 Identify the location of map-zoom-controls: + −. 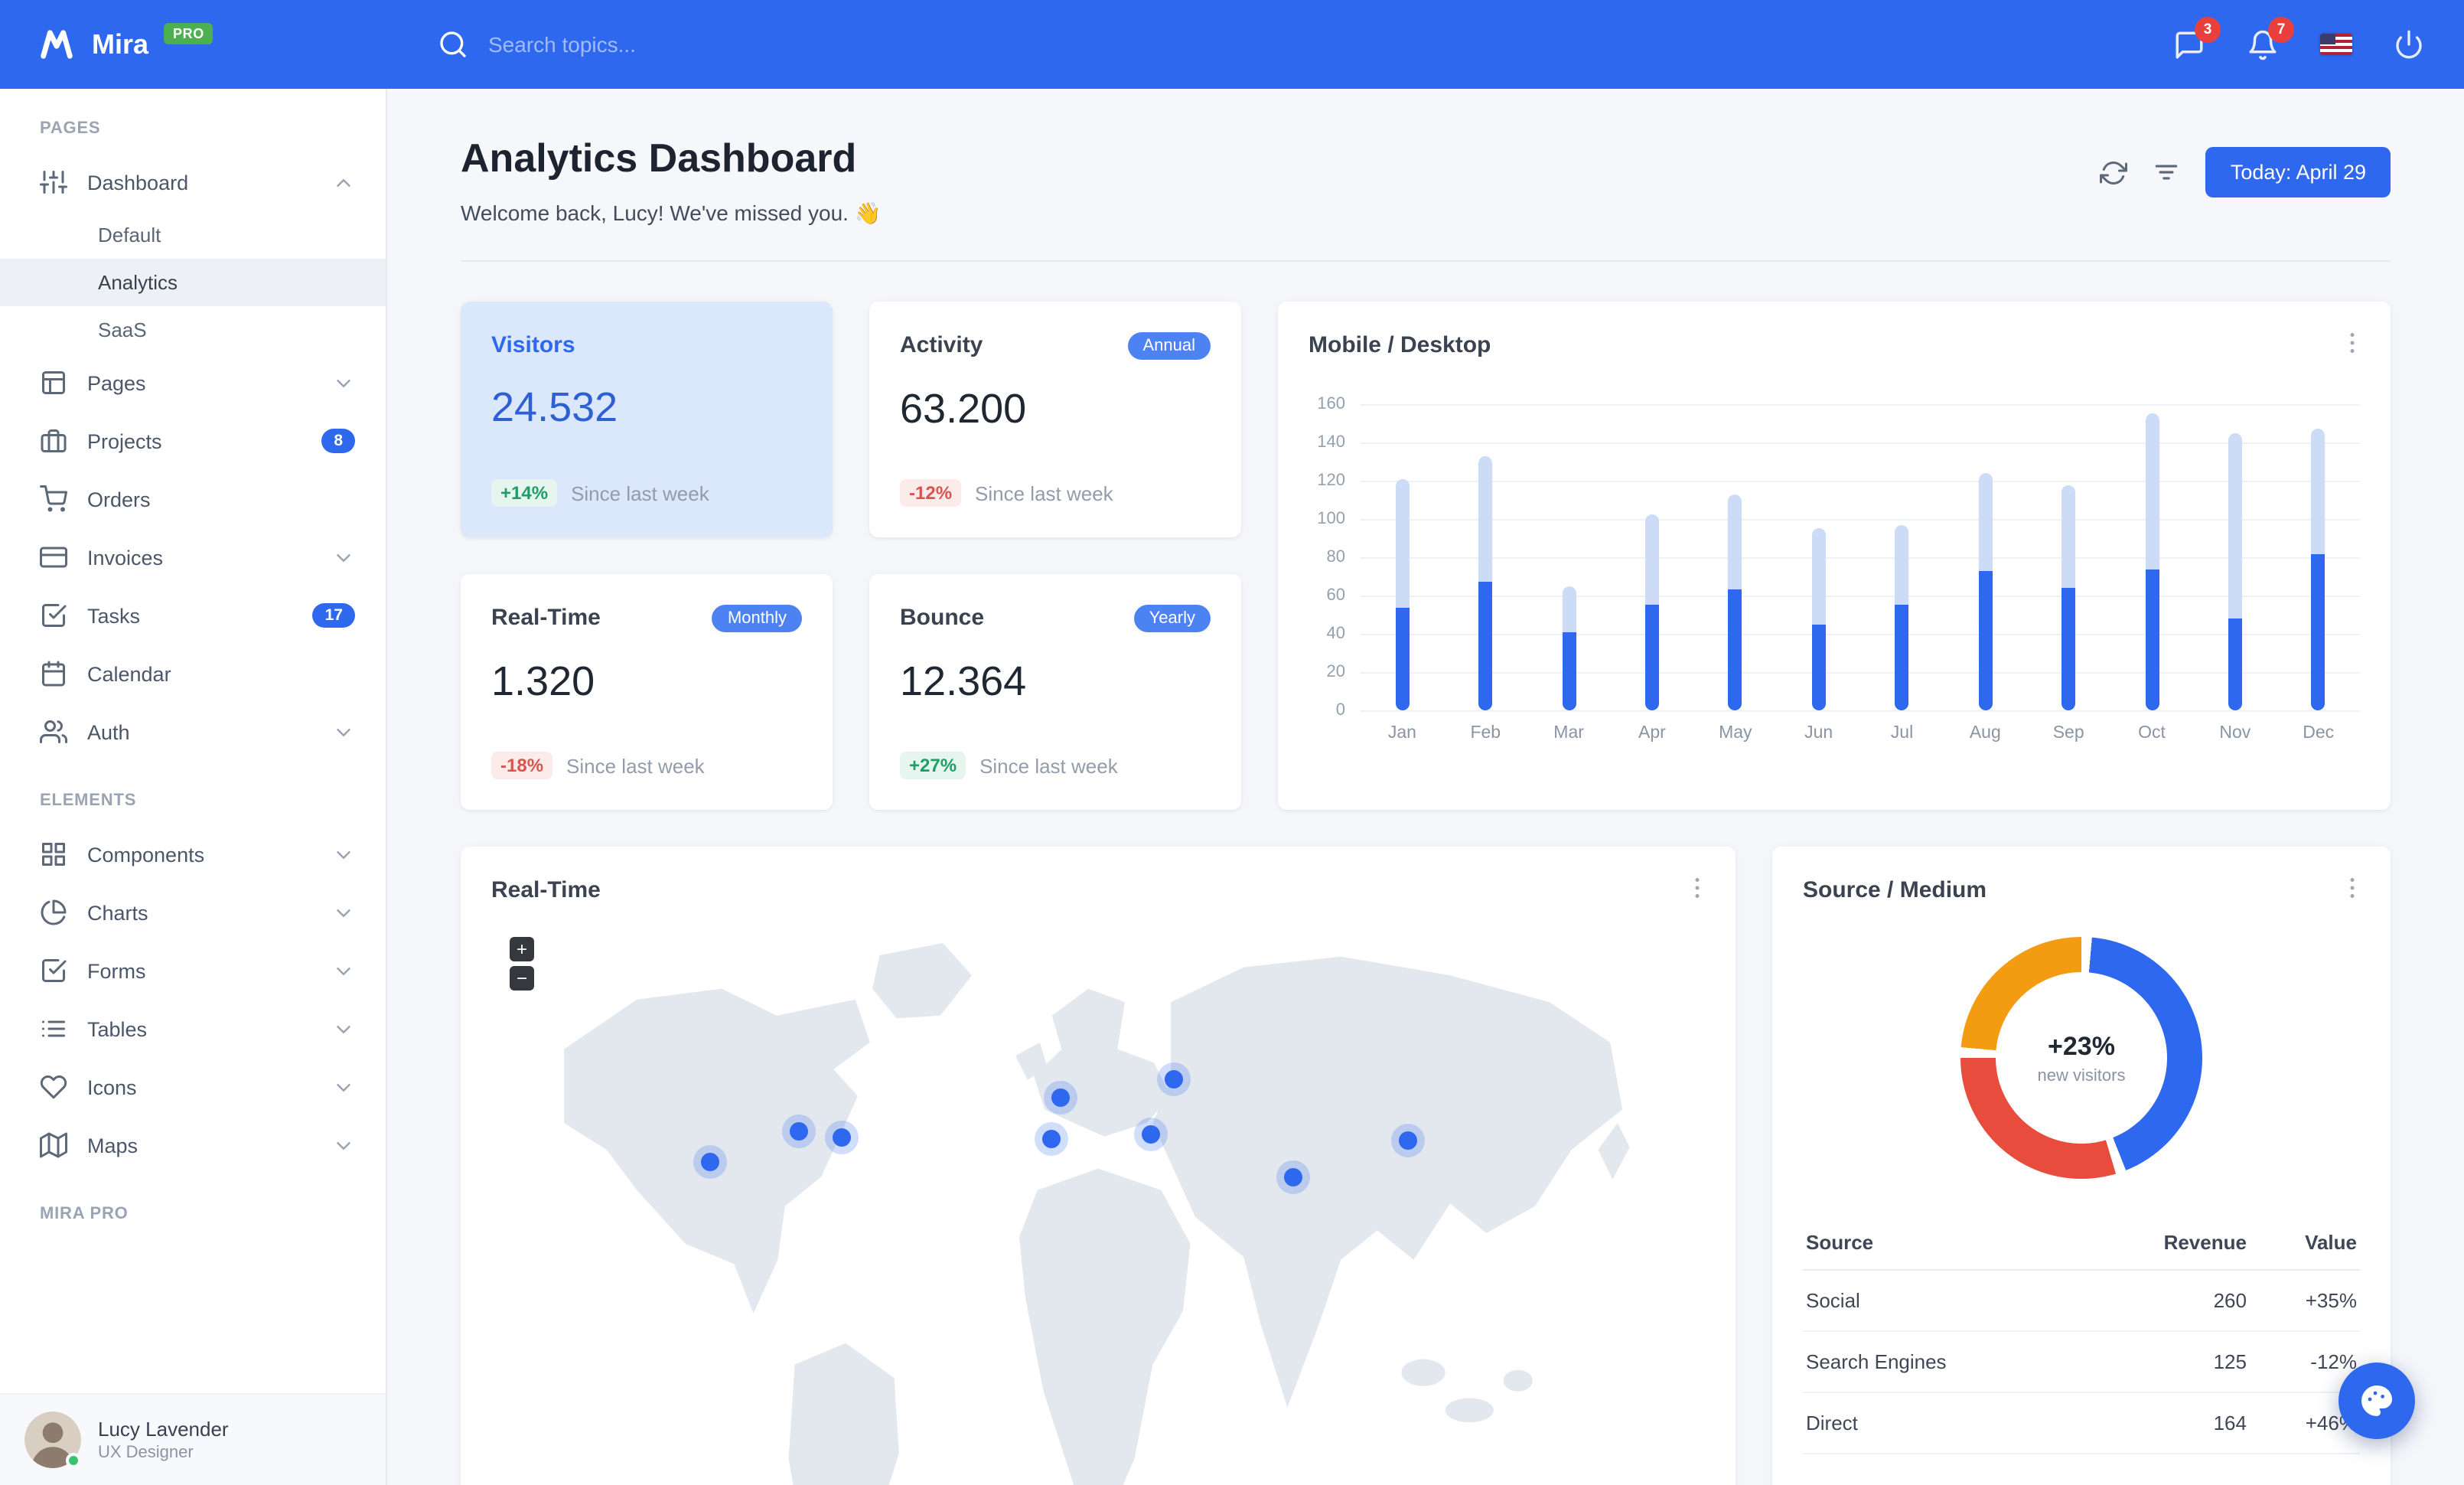
(522, 964).